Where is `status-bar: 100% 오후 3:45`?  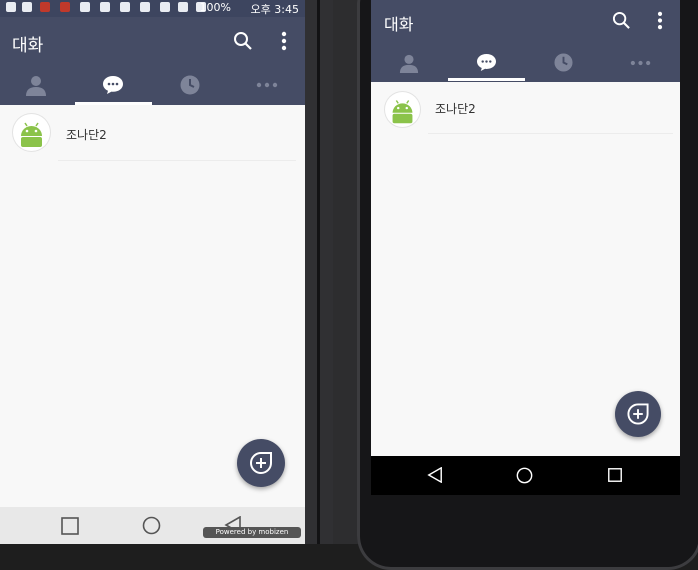
status-bar: 100% 오후 3:45 is located at coordinates (152, 8).